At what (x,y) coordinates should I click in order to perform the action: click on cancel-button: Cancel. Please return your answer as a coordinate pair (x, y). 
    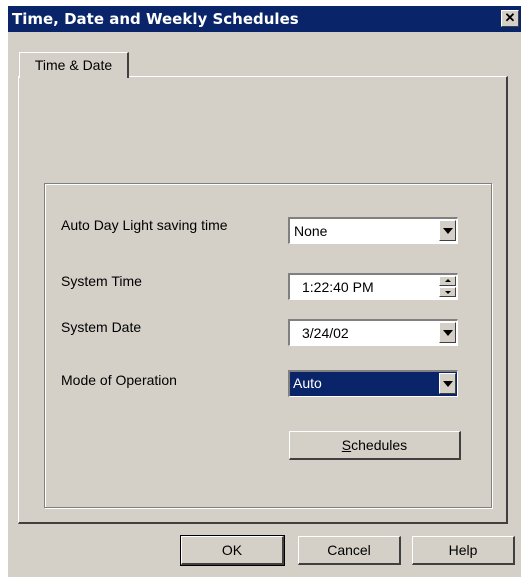
    Looking at the image, I should click on (349, 550).